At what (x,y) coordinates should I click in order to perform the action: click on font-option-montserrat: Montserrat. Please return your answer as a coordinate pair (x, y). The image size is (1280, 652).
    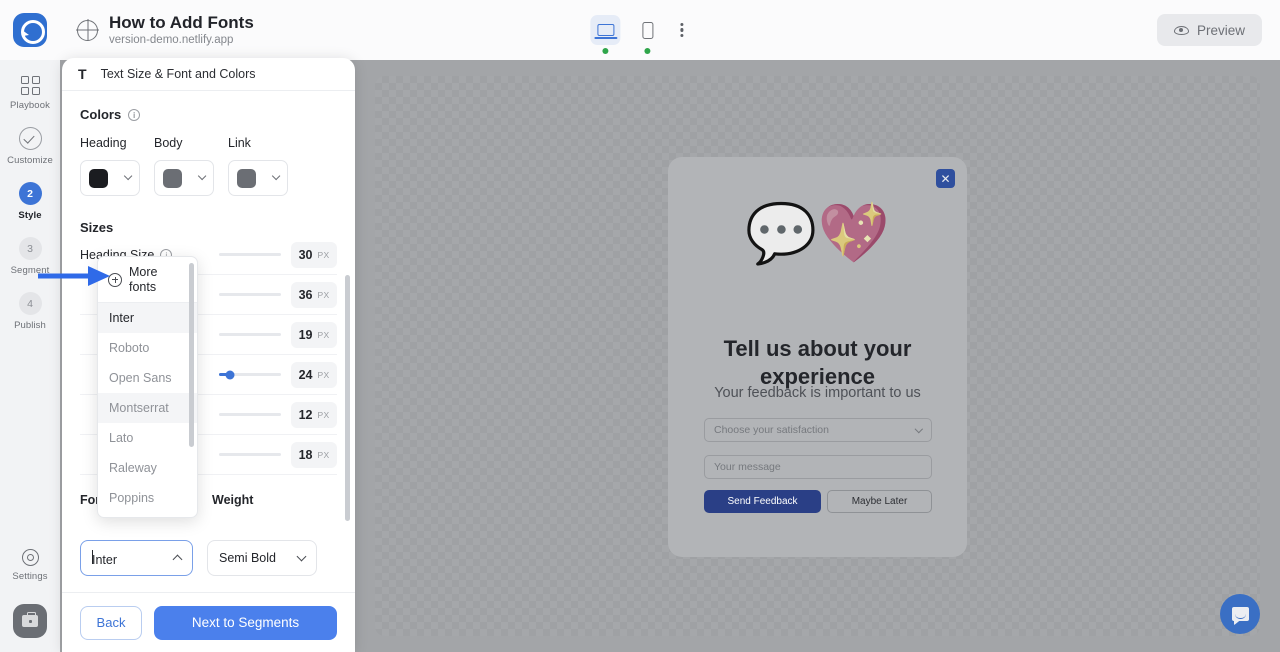
    Looking at the image, I should click on (147, 408).